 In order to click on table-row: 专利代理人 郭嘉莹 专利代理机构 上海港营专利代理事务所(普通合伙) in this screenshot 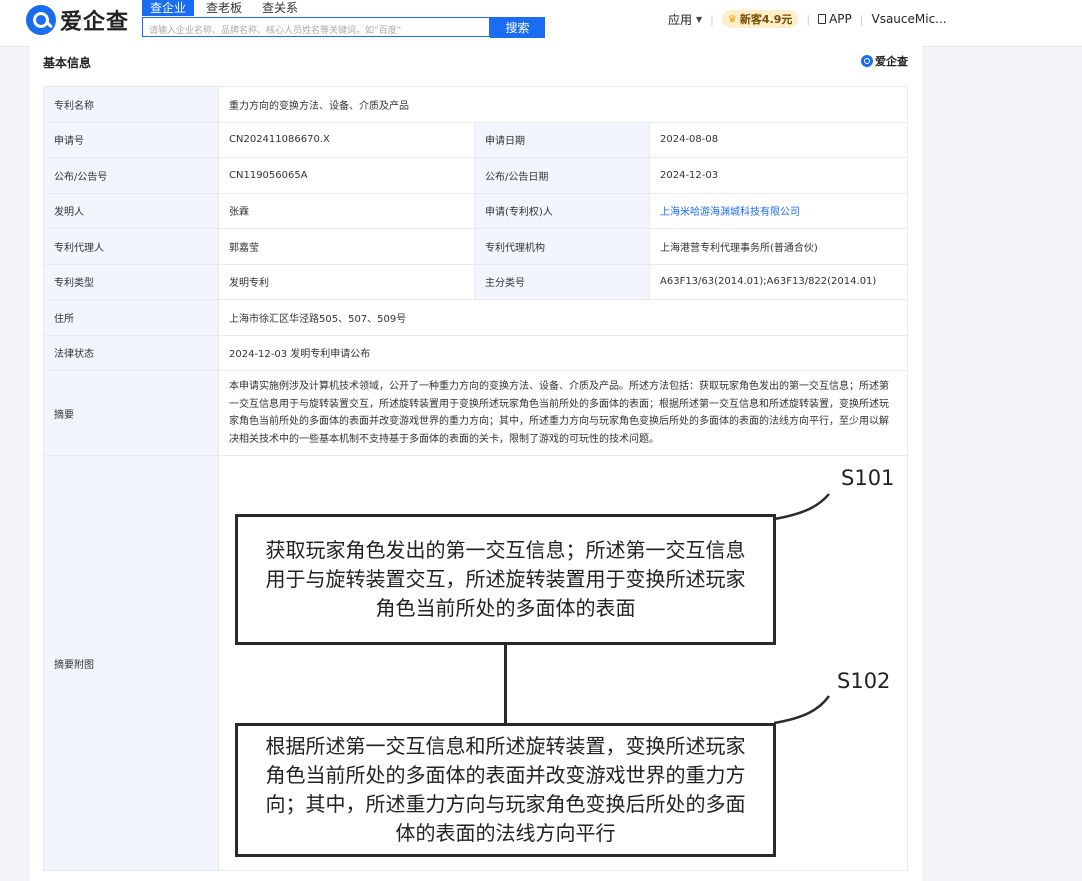, I will do `click(475, 246)`.